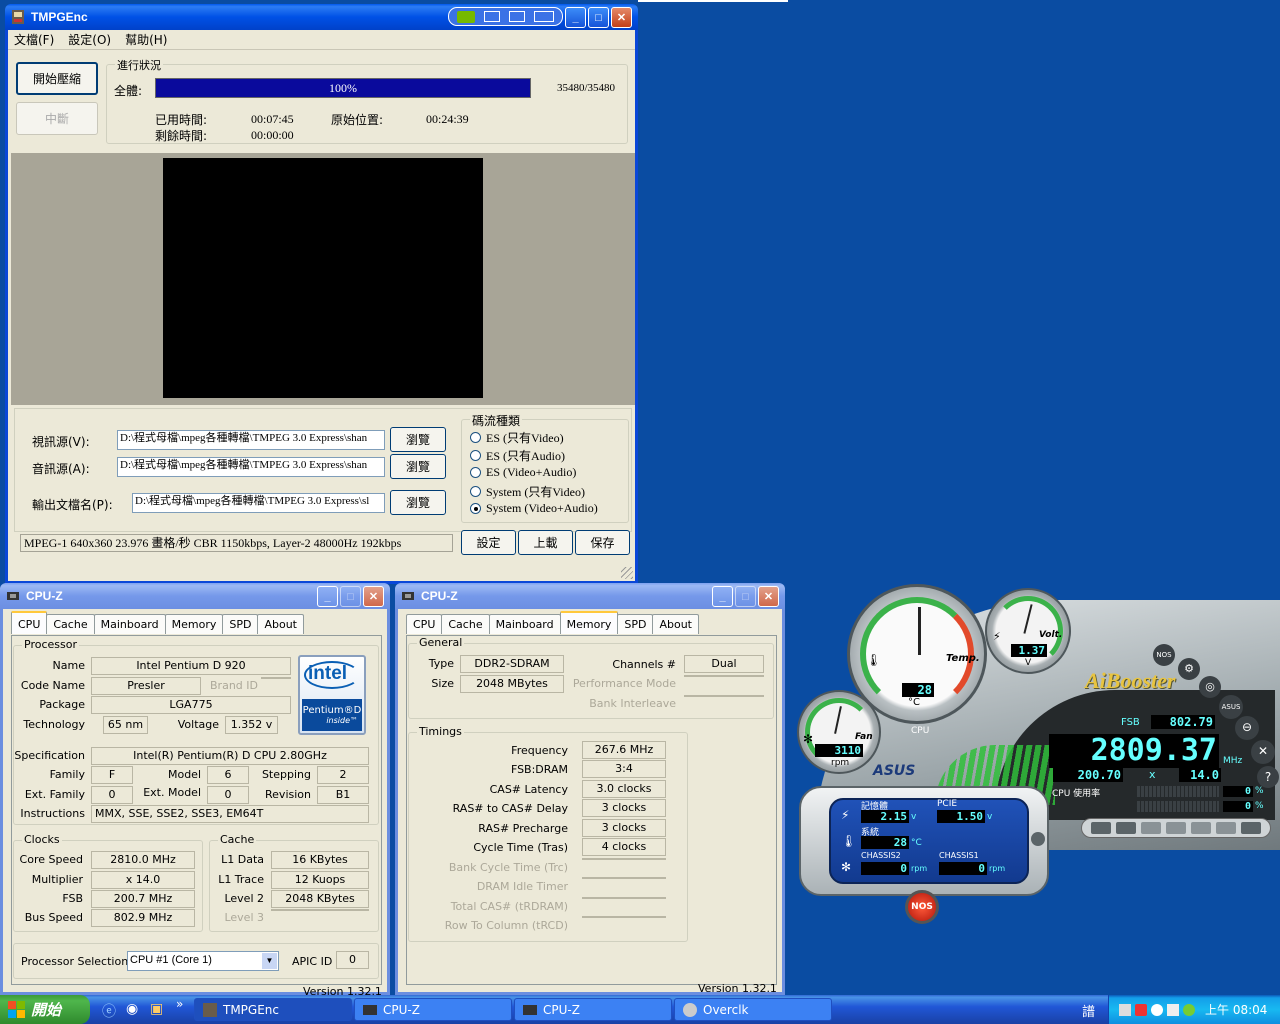 This screenshot has width=1280, height=1024. What do you see at coordinates (1173, 1009) in the screenshot?
I see `tray-icon-volume` at bounding box center [1173, 1009].